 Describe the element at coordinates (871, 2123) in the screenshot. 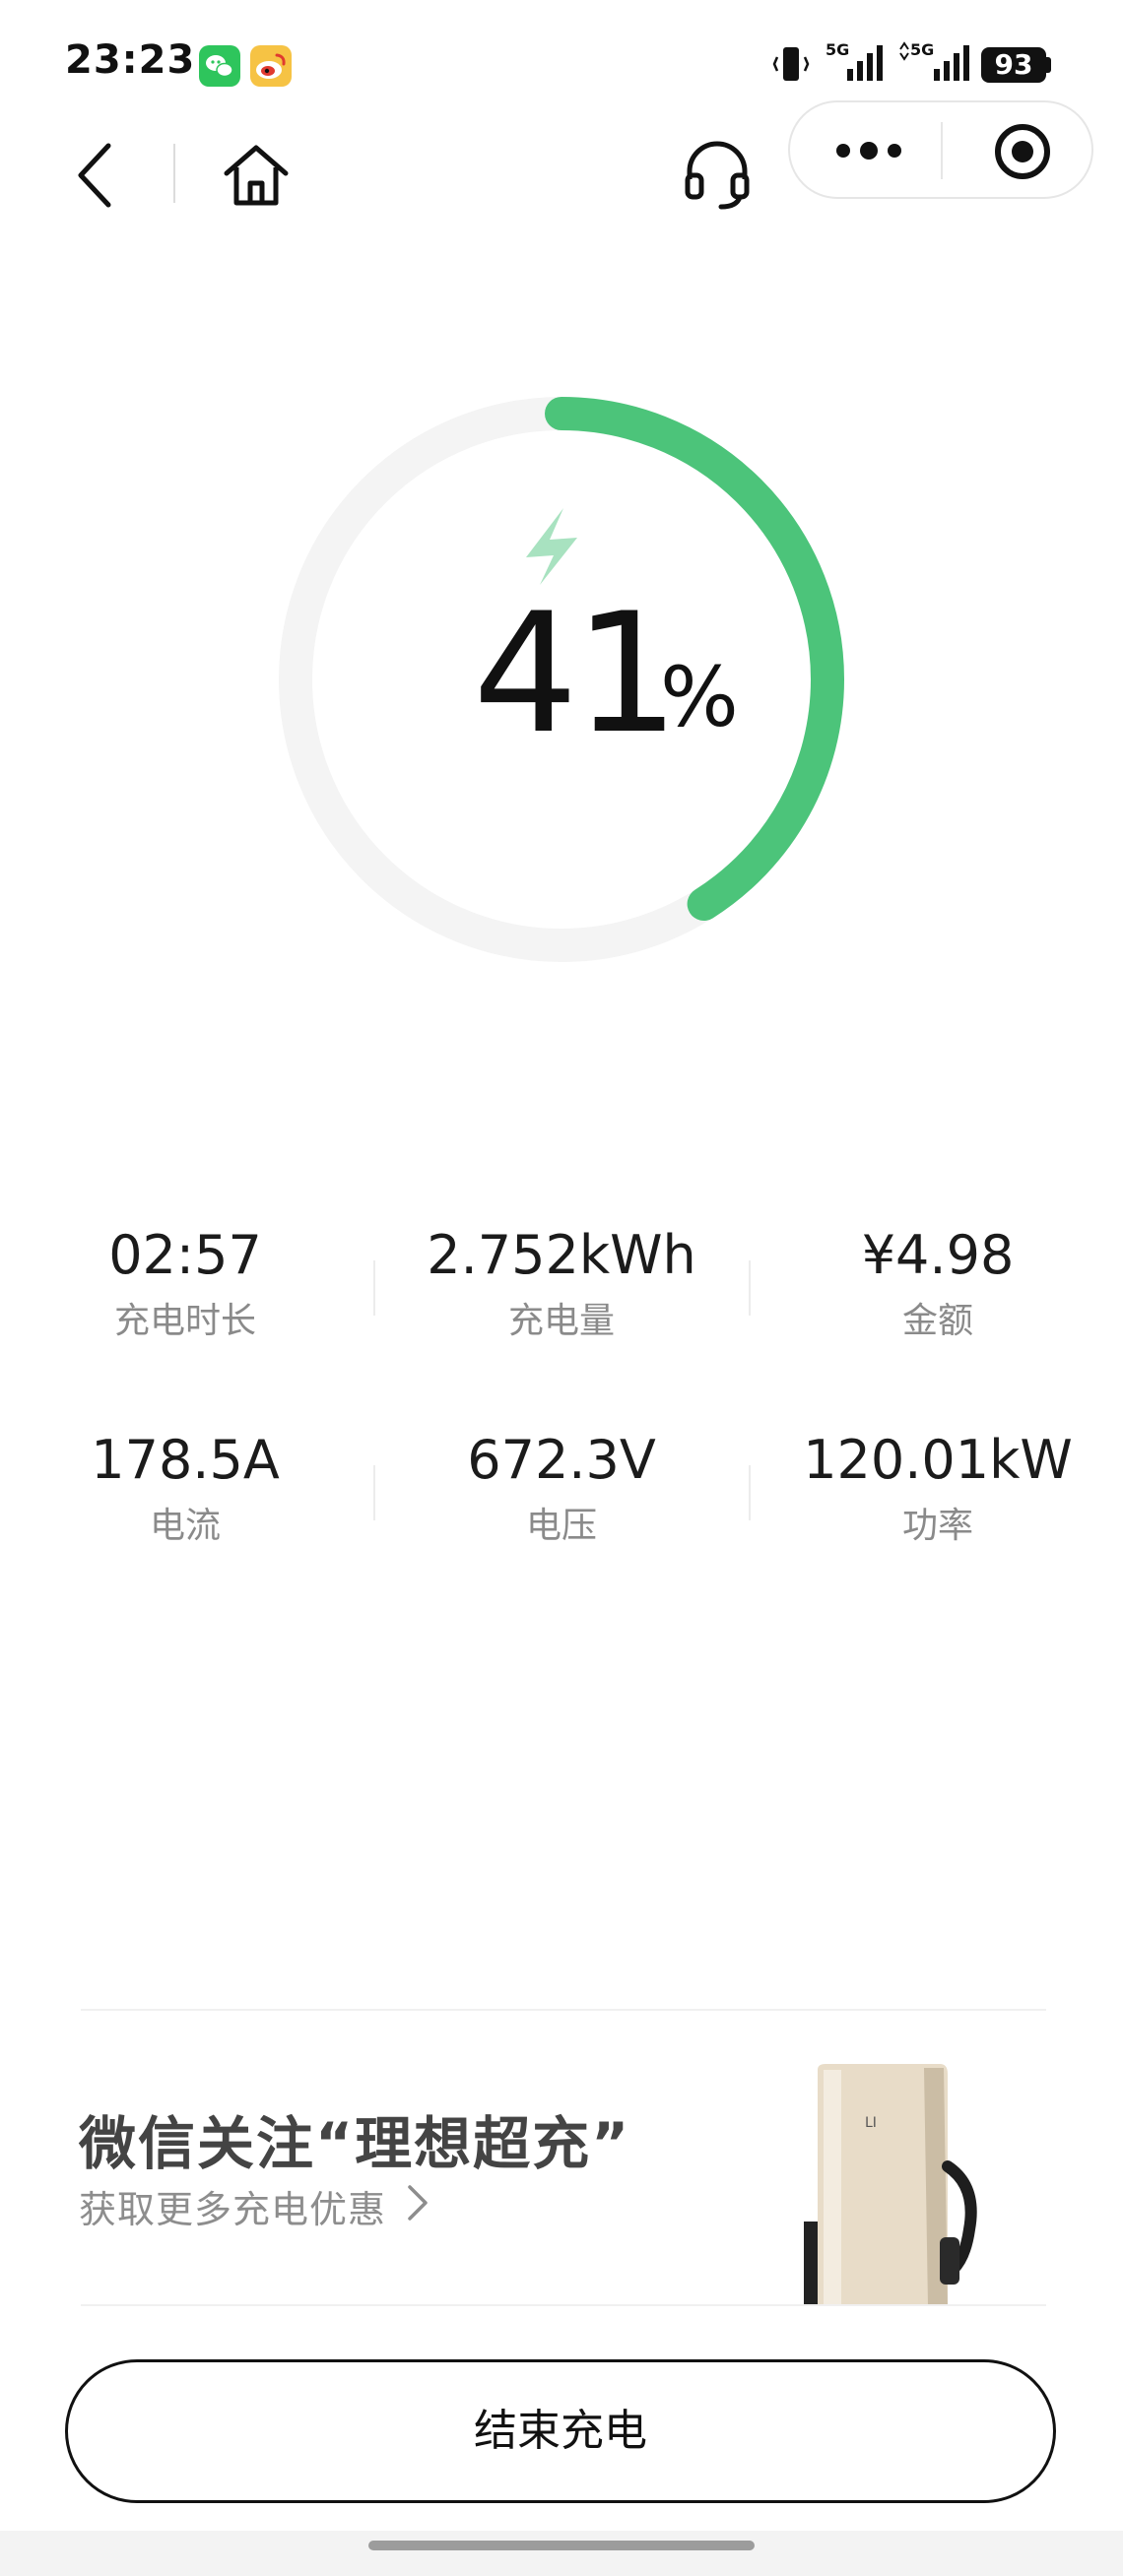

I see `svg-text: LI` at that location.